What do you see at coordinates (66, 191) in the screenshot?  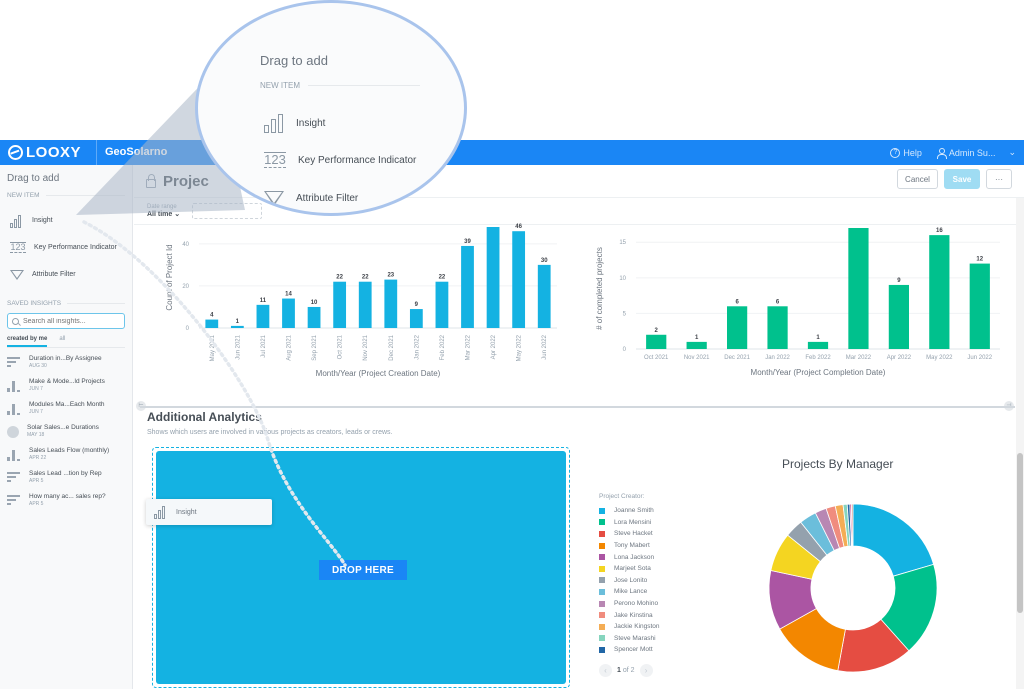 I see `new-item-section-header: NEW ITEM` at bounding box center [66, 191].